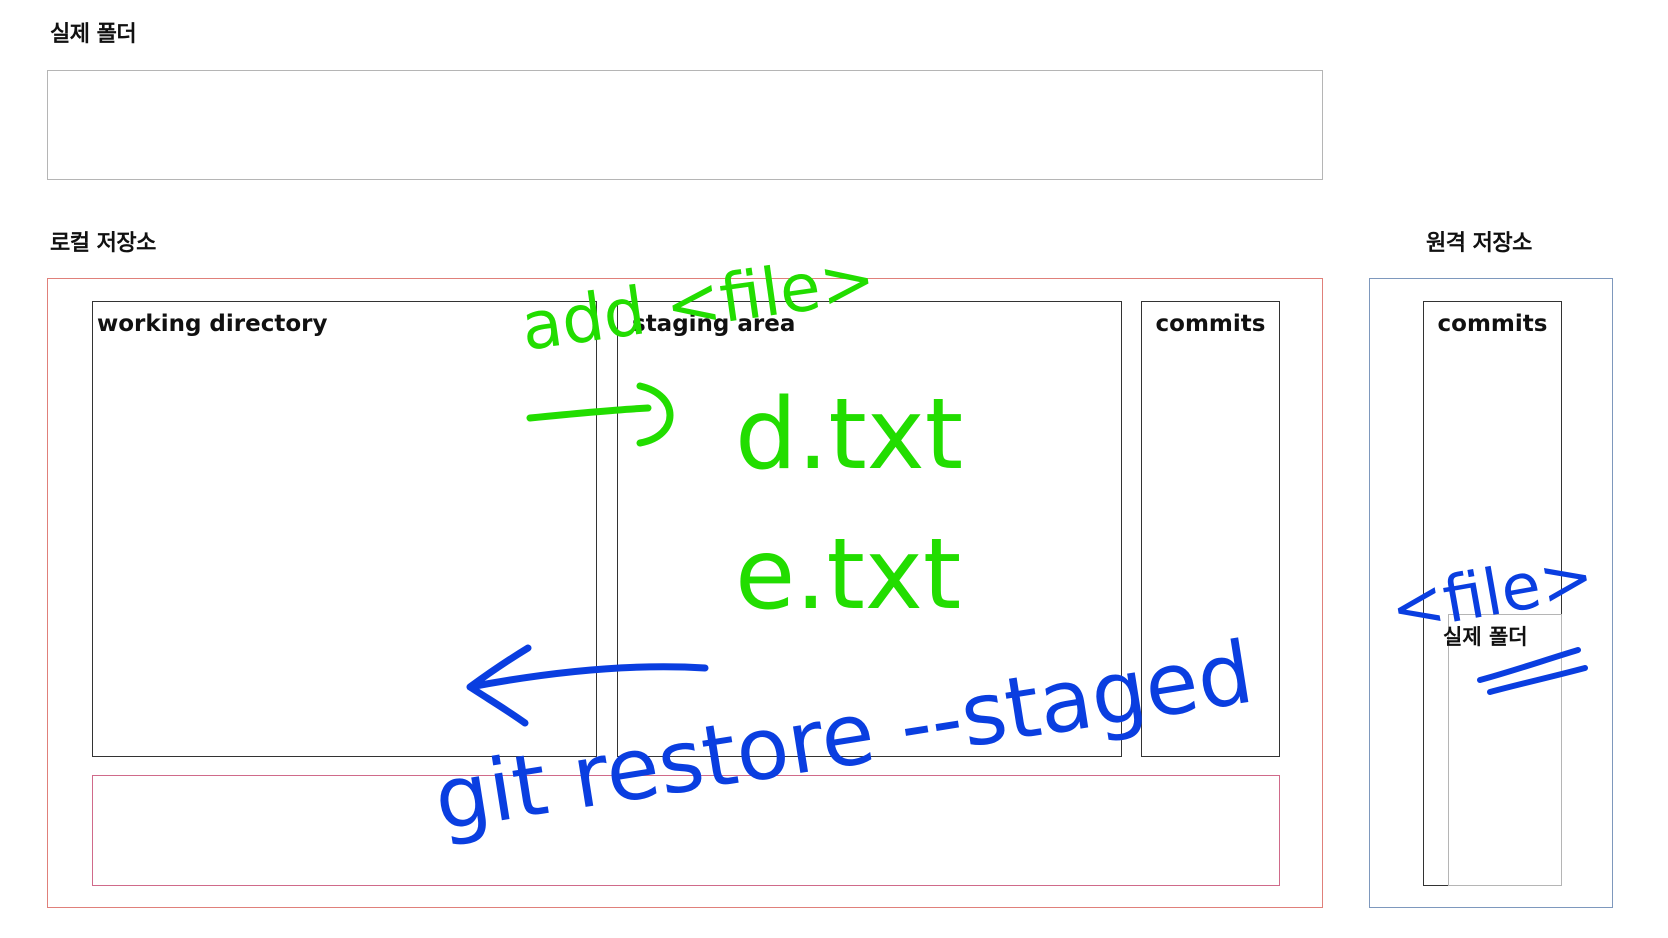 The height and width of the screenshot is (938, 1668). I want to click on remote-inner-folder-box: 실제 폴더, so click(1502, 750).